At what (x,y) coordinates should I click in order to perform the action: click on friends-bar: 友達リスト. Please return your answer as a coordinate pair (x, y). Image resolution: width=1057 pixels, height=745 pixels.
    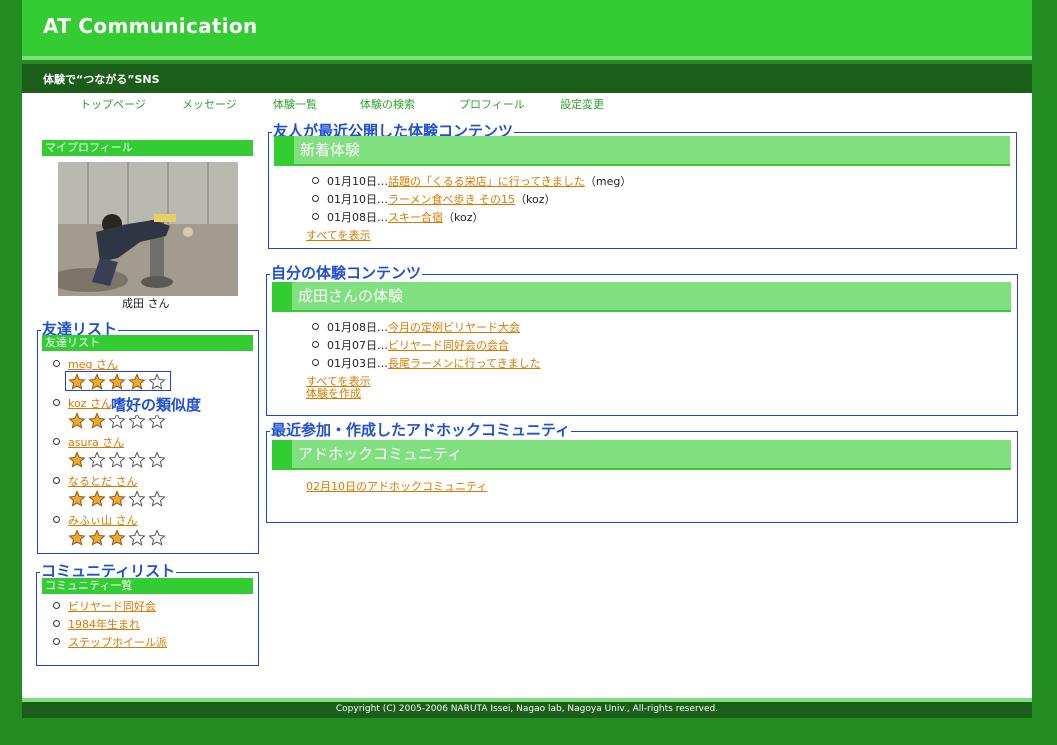
    Looking at the image, I should click on (147, 343).